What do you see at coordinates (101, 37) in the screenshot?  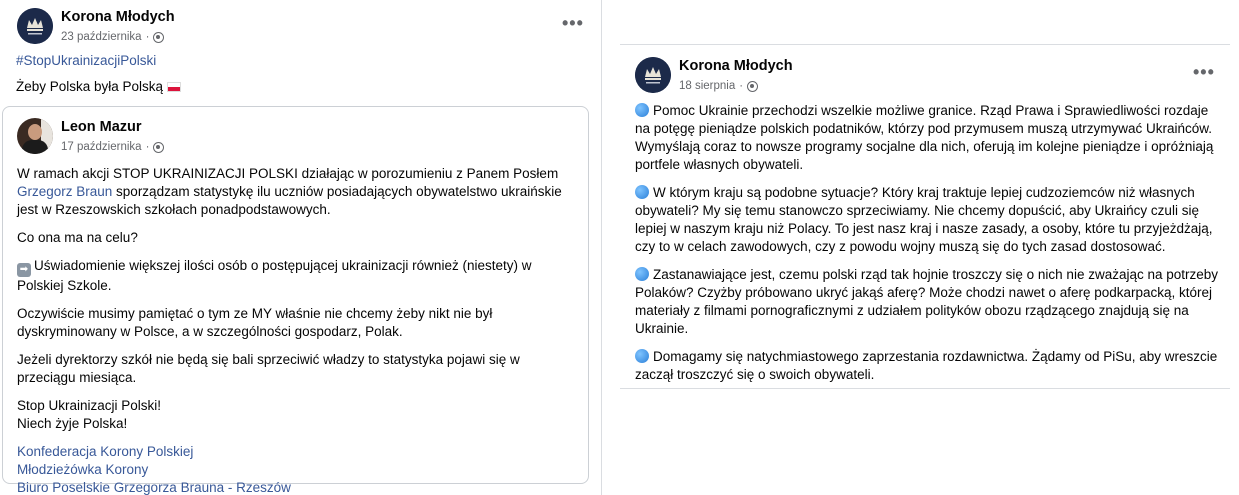 I see `post-date: 23 października` at bounding box center [101, 37].